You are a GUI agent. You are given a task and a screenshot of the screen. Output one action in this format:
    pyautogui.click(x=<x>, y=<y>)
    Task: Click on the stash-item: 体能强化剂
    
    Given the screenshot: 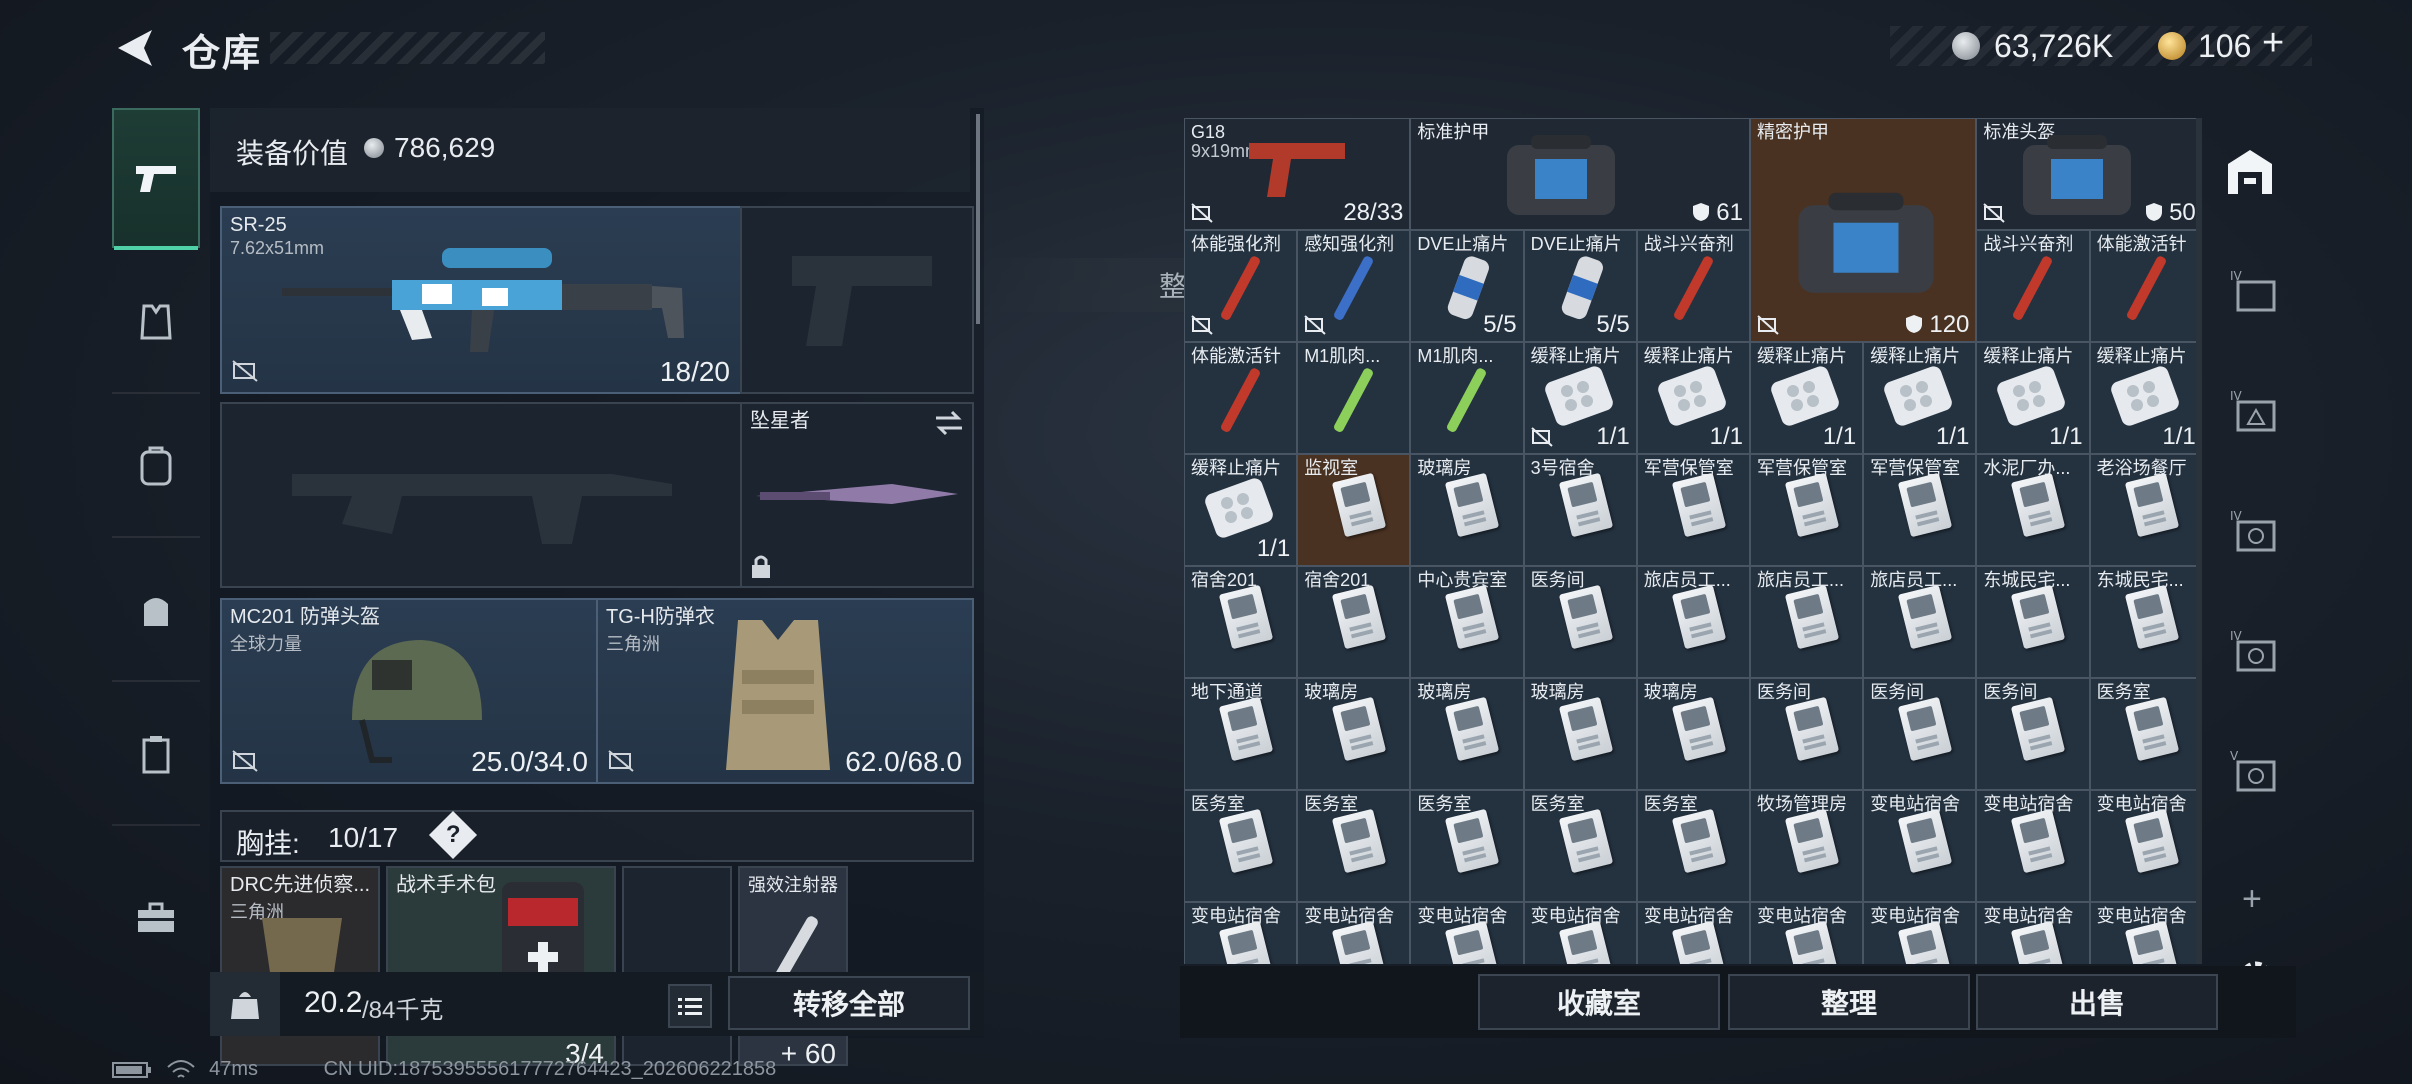 What is the action you would take?
    pyautogui.click(x=1241, y=286)
    